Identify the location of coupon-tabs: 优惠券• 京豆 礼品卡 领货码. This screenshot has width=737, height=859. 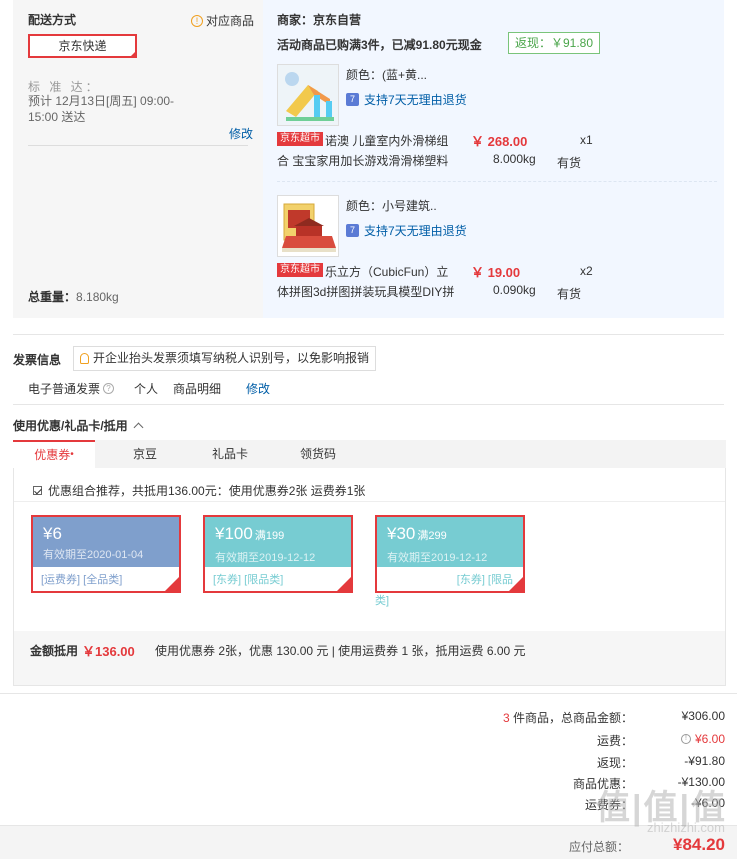
(369, 454).